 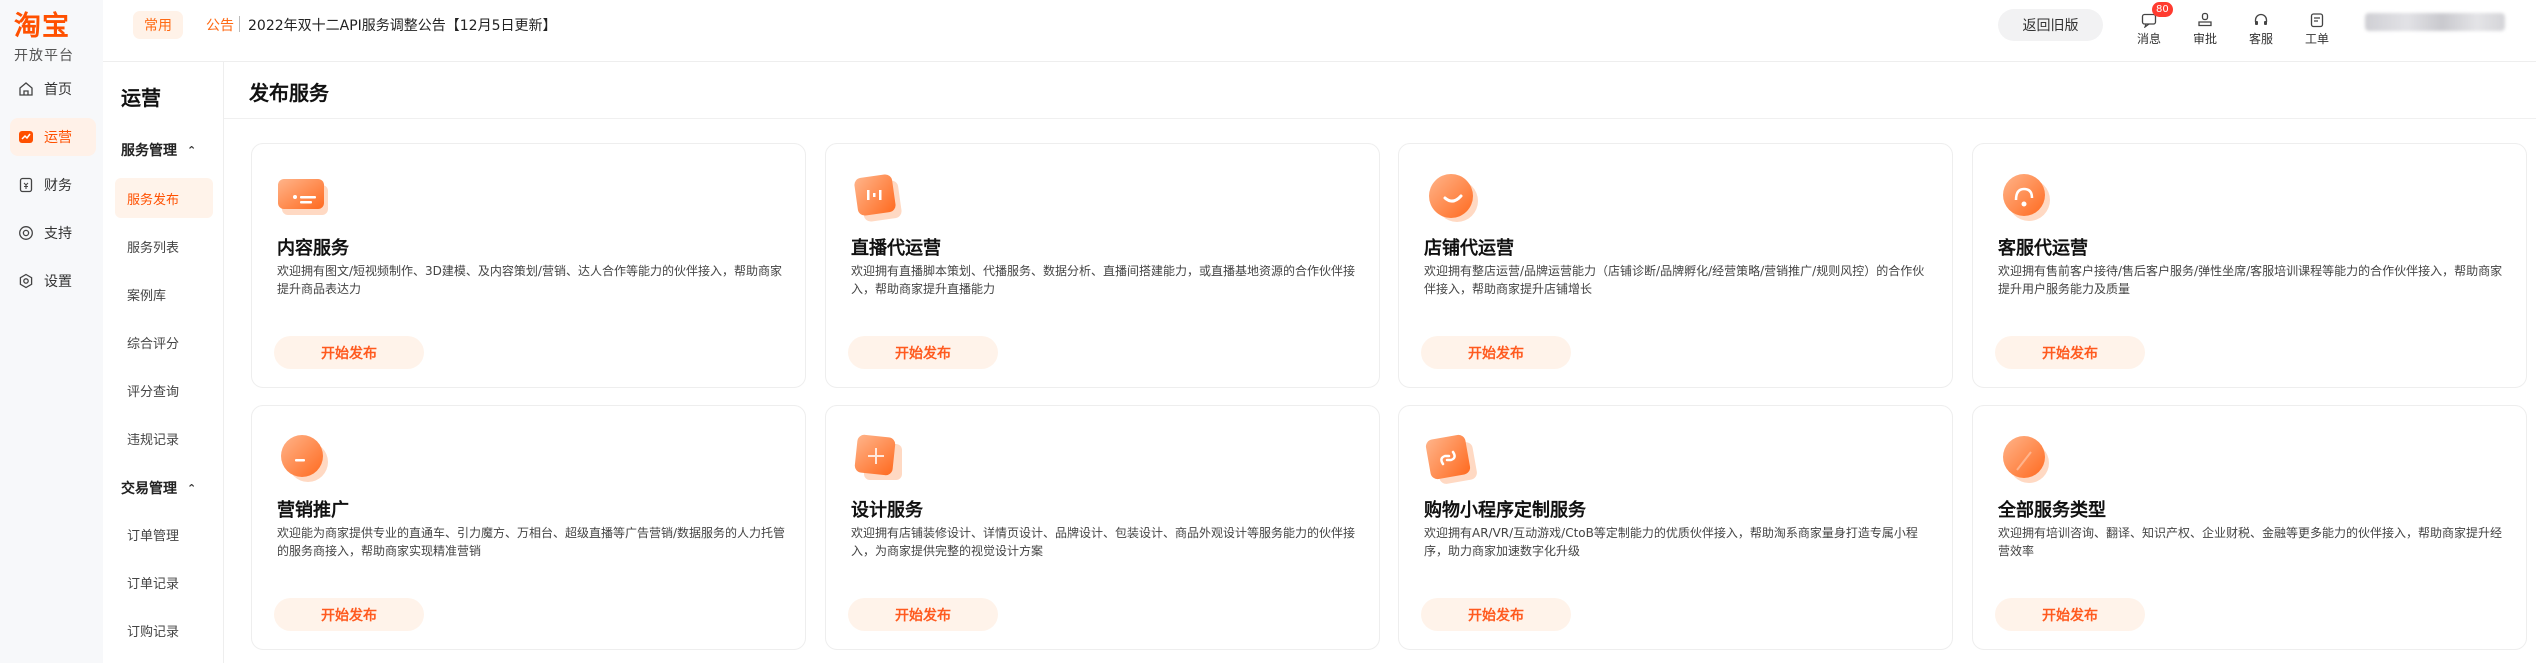 What do you see at coordinates (26, 89) in the screenshot?
I see `home-icon` at bounding box center [26, 89].